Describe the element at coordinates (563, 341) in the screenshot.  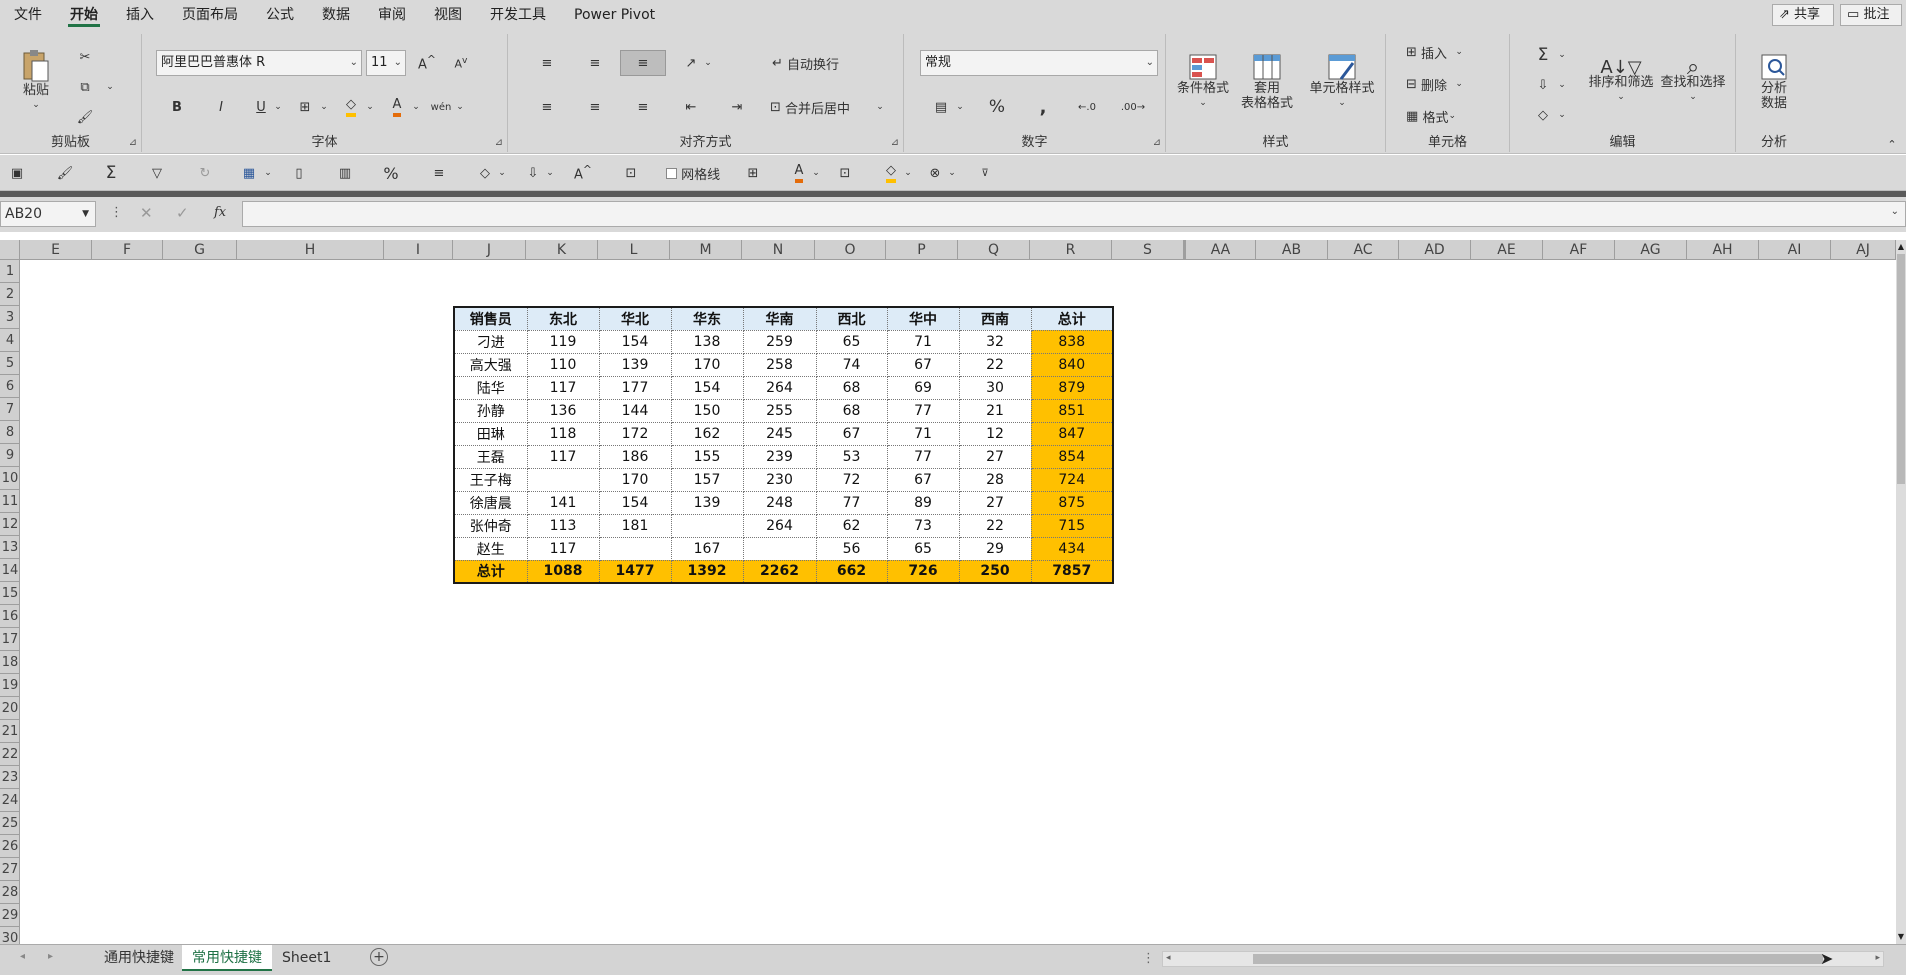
I see `table-cell: 119` at that location.